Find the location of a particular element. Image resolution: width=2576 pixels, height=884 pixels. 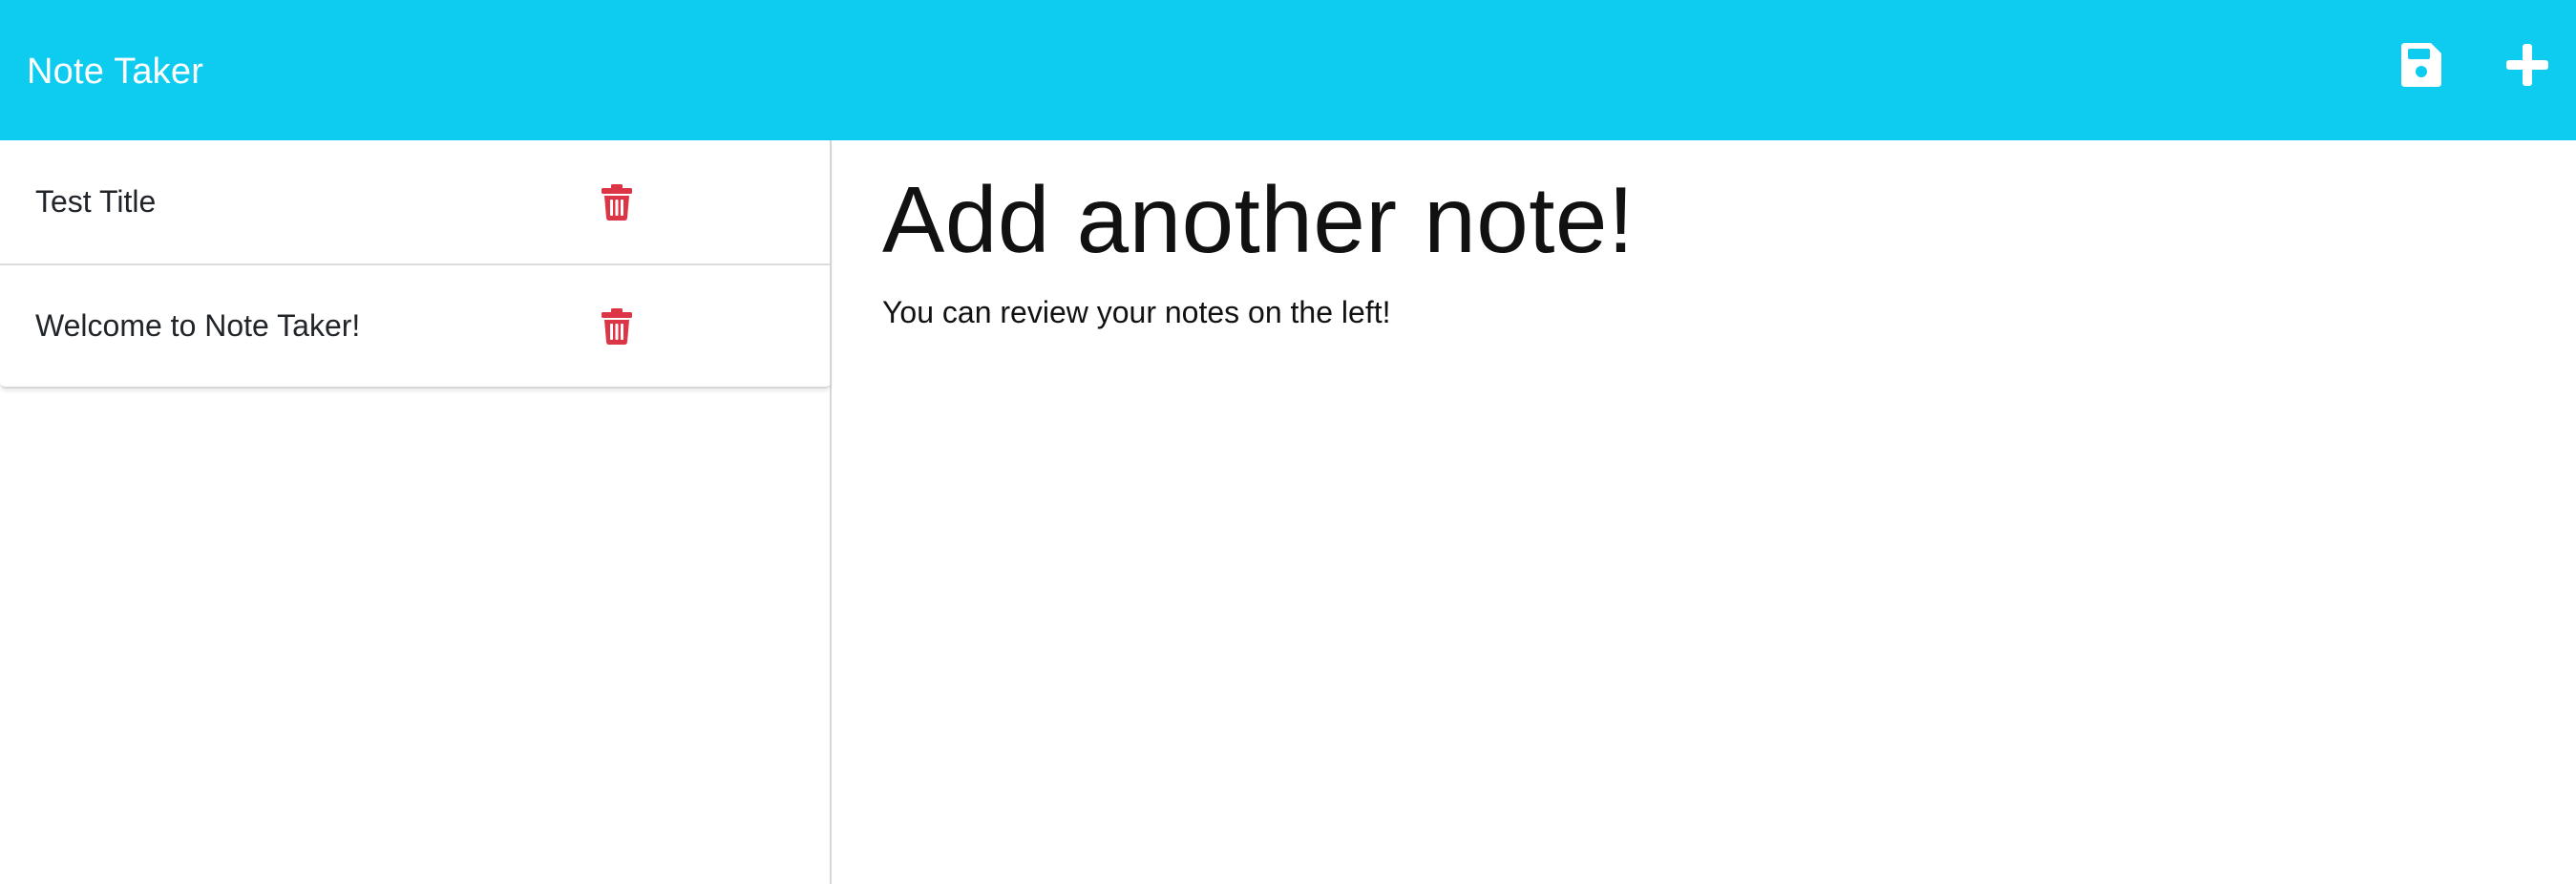

new-note-button is located at coordinates (2527, 65).